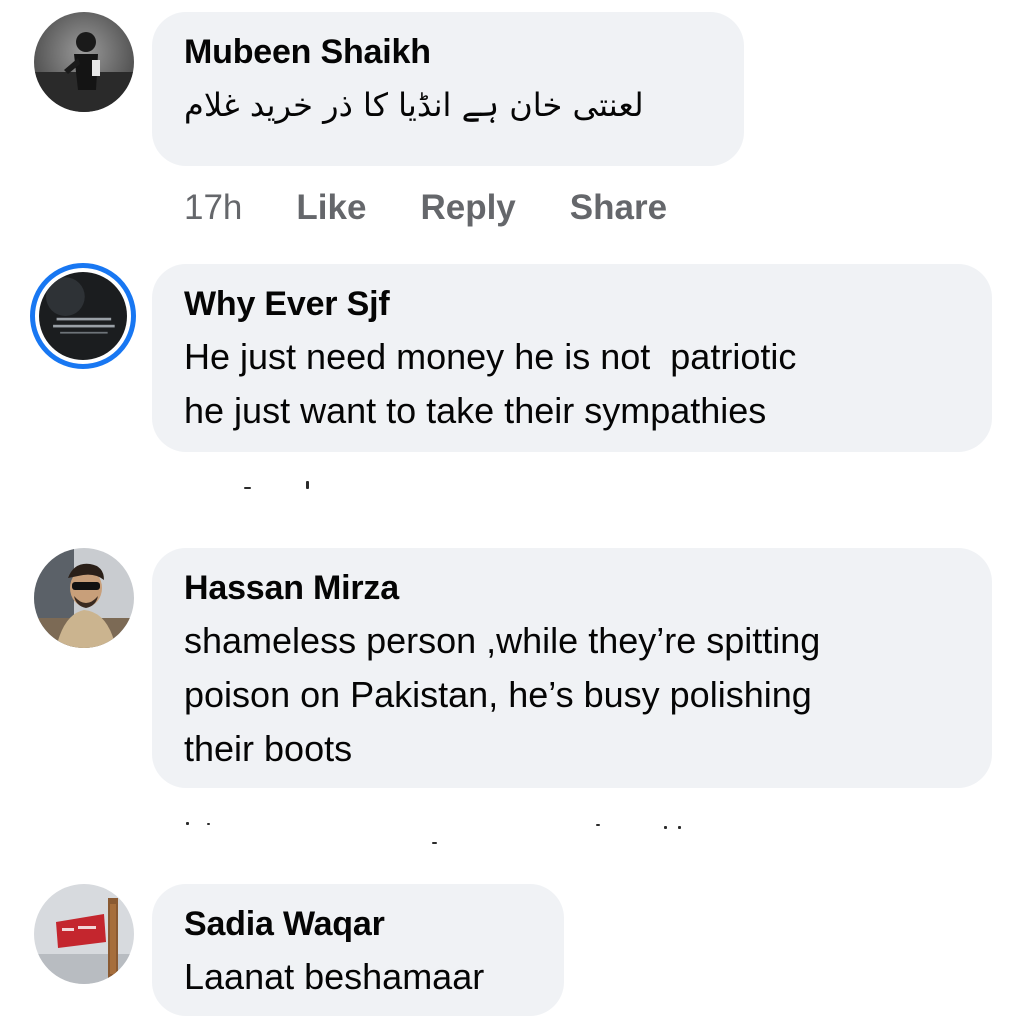  What do you see at coordinates (414, 105) in the screenshot?
I see `comment-text: لعنتی خان ہے انڈیا کا ذر خرید غلام` at bounding box center [414, 105].